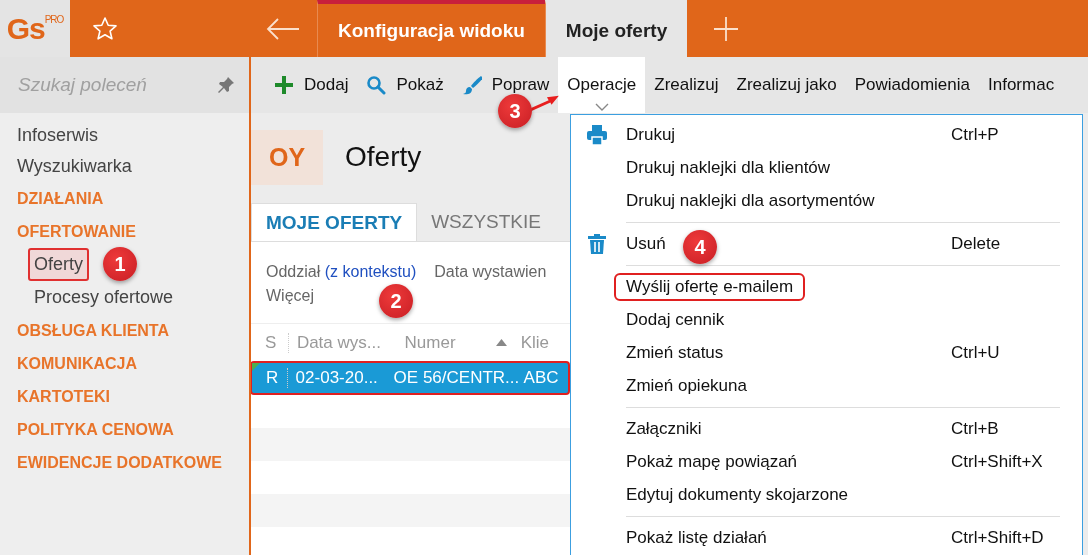 The image size is (1088, 555). I want to click on filter-label: Oddział (z kontekstu), so click(341, 272).